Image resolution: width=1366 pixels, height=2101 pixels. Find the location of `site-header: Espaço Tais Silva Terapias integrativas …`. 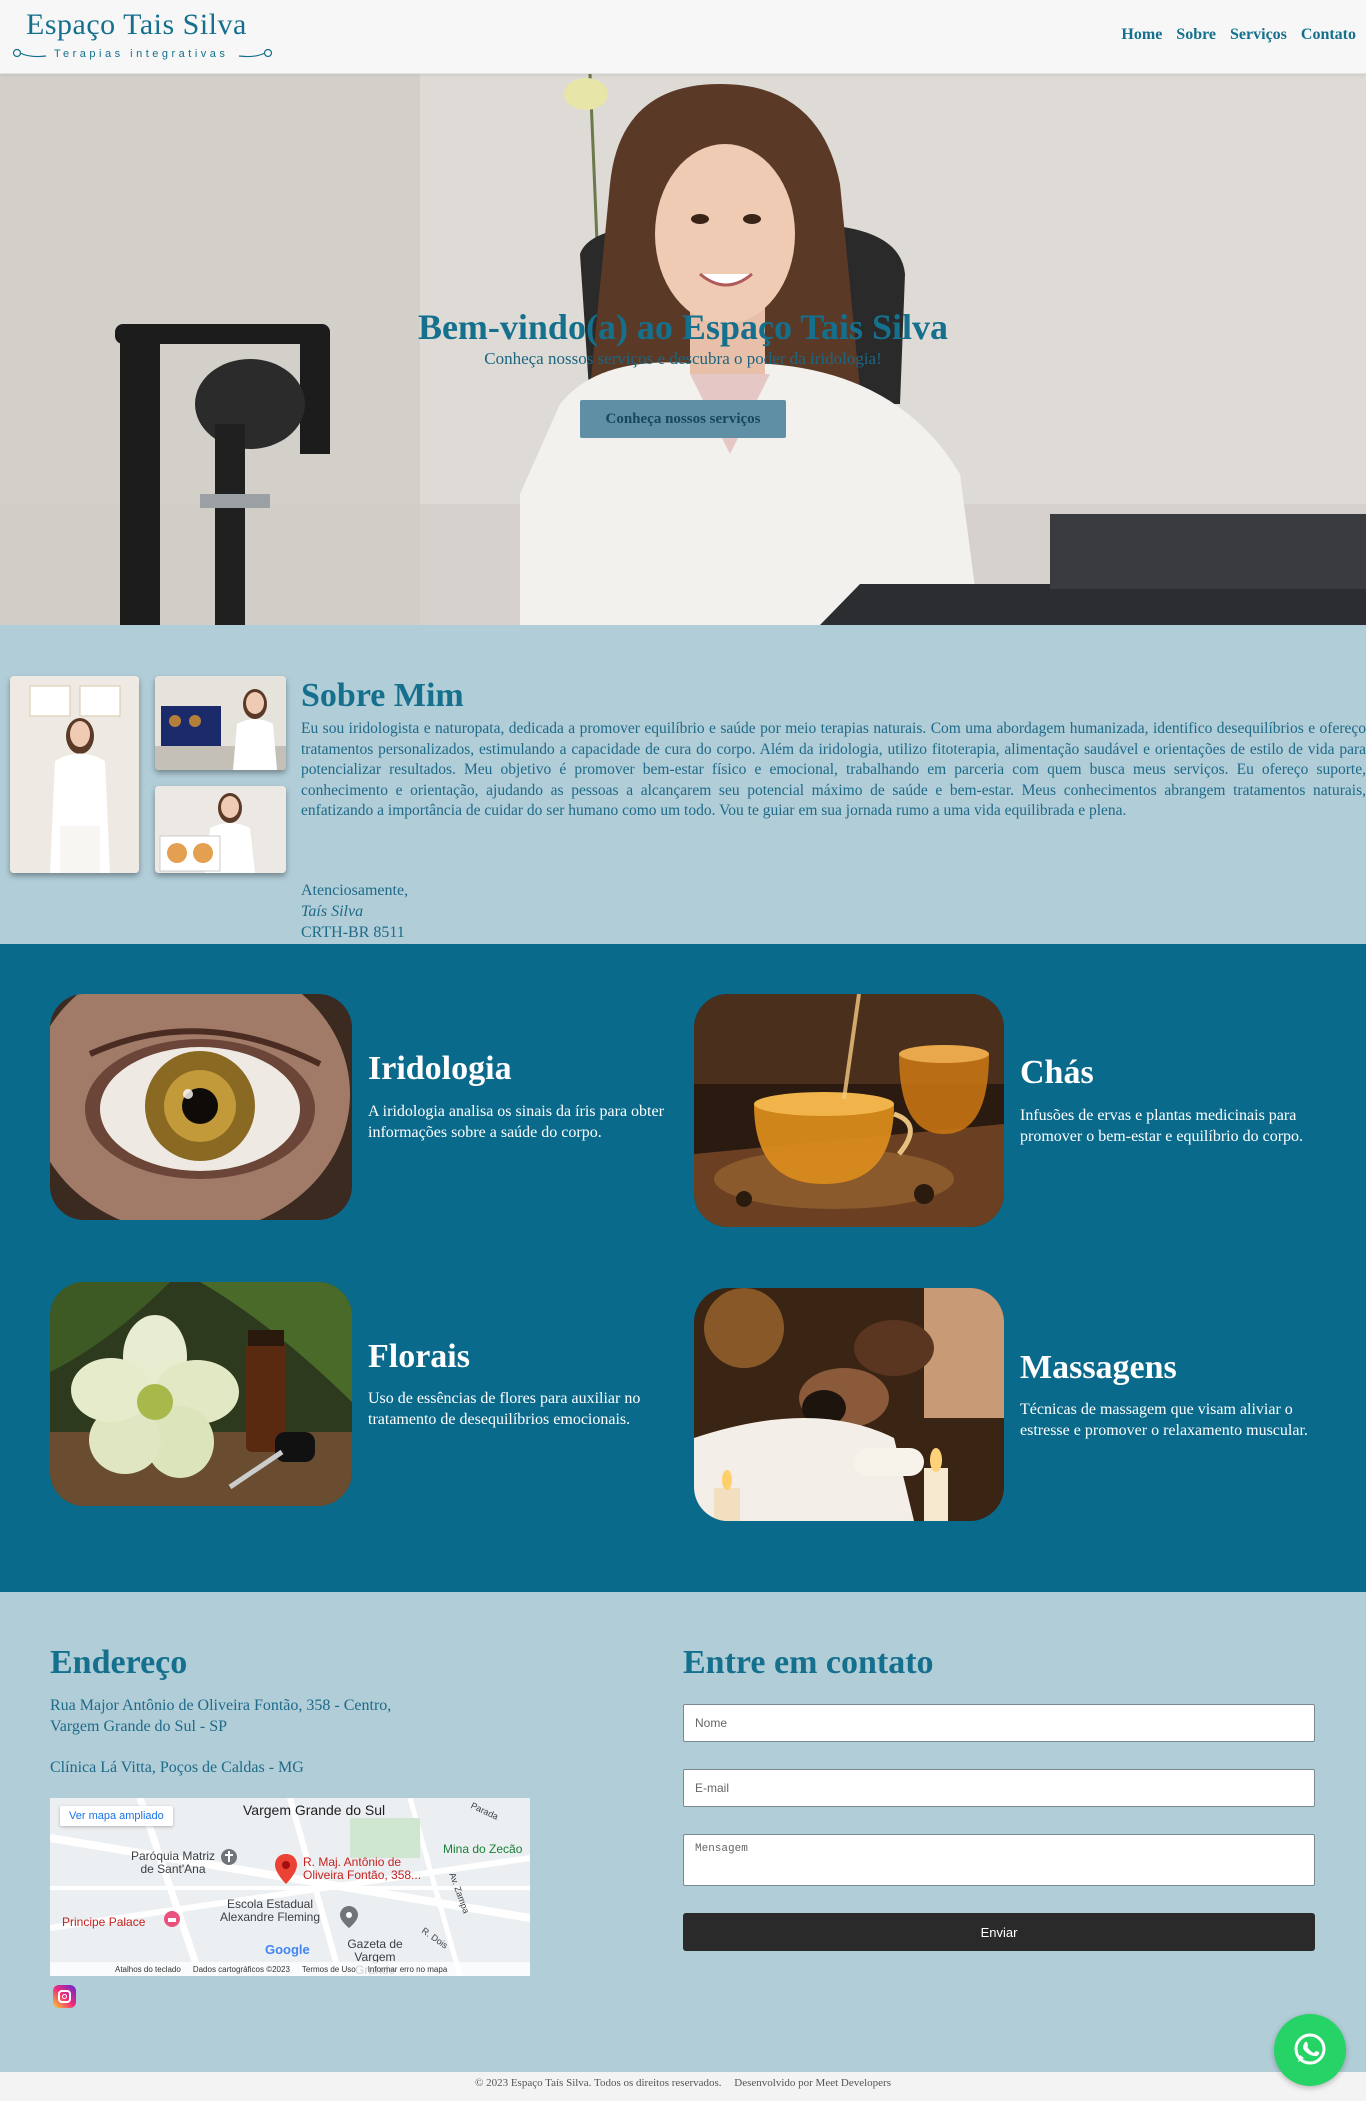

site-header: Espaço Tais Silva Terapias integrativas … is located at coordinates (683, 37).